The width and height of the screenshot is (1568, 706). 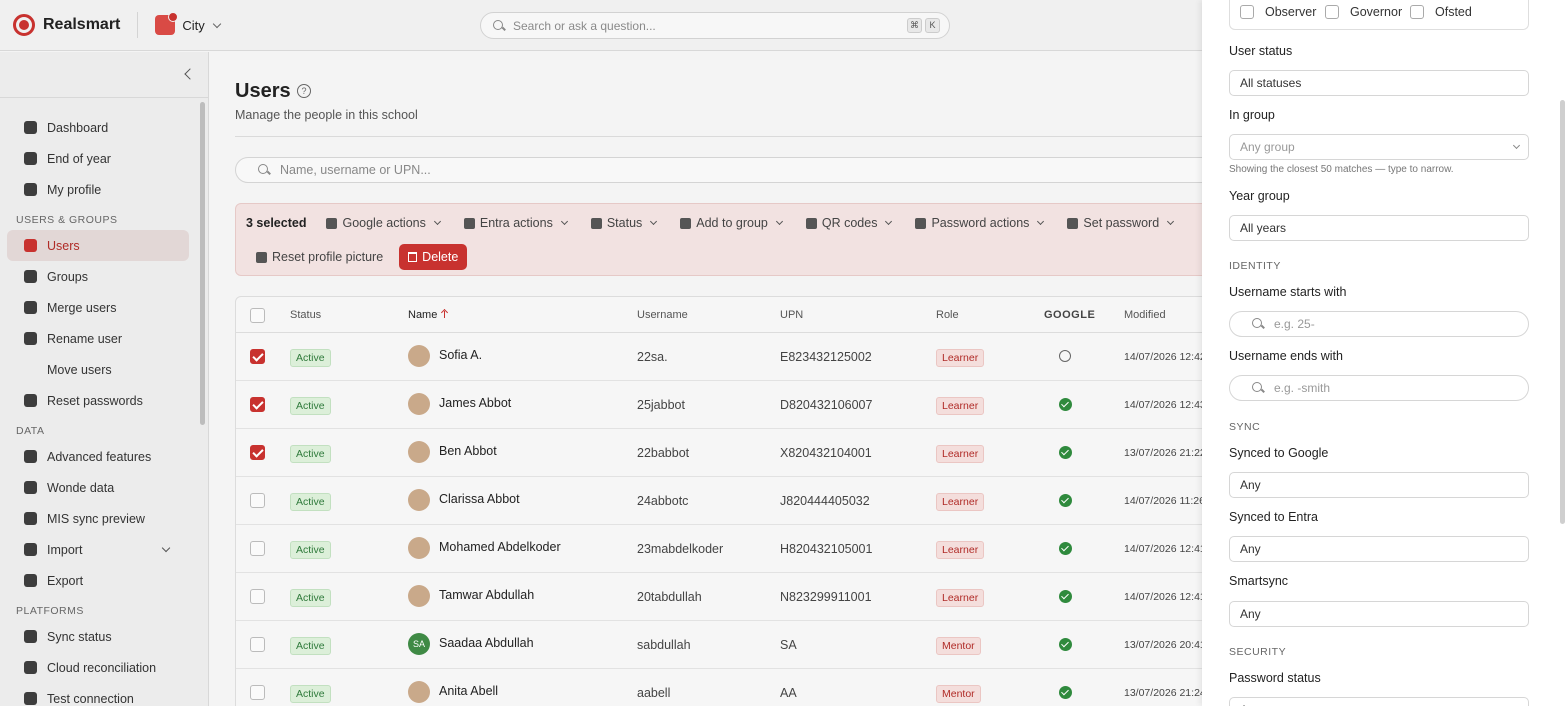 What do you see at coordinates (662, 315) in the screenshot?
I see `column-username: Username` at bounding box center [662, 315].